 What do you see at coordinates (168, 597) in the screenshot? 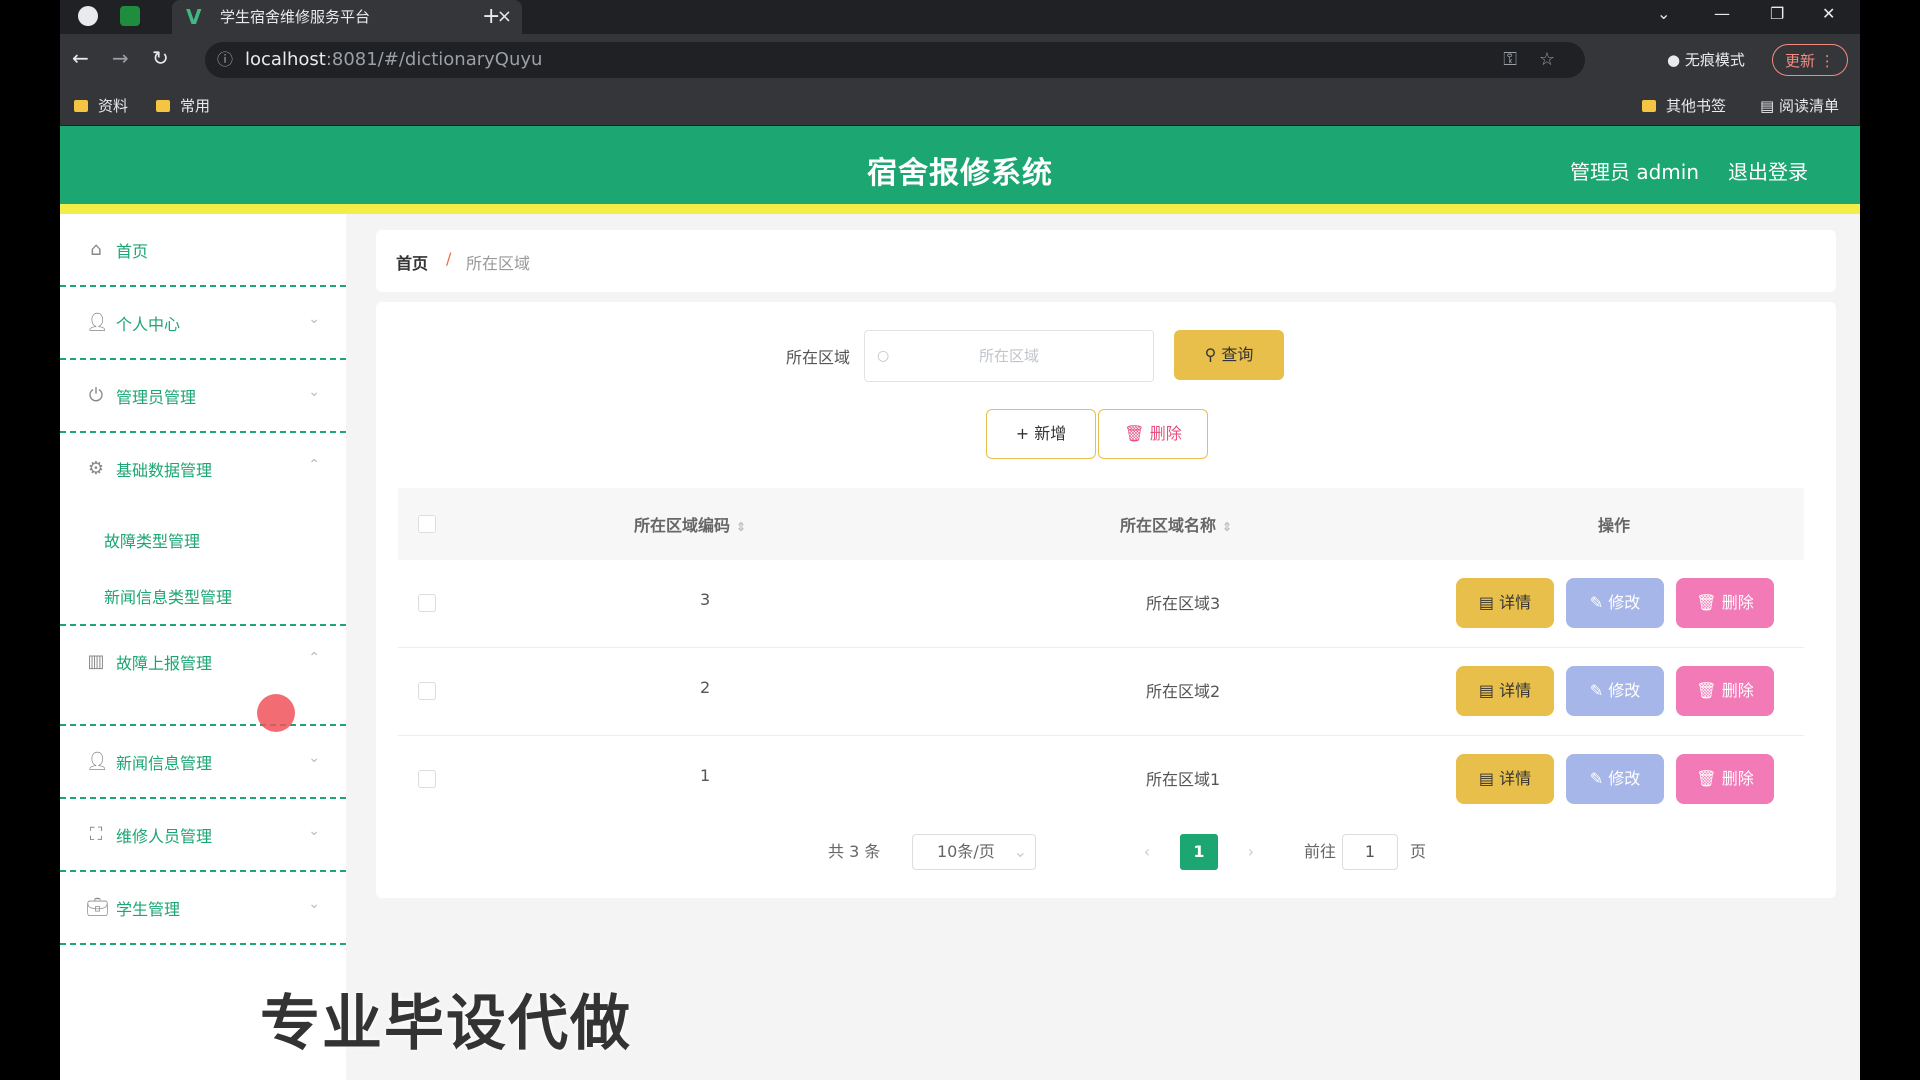
I see `submenu-label: 新闻信息类型管理` at bounding box center [168, 597].